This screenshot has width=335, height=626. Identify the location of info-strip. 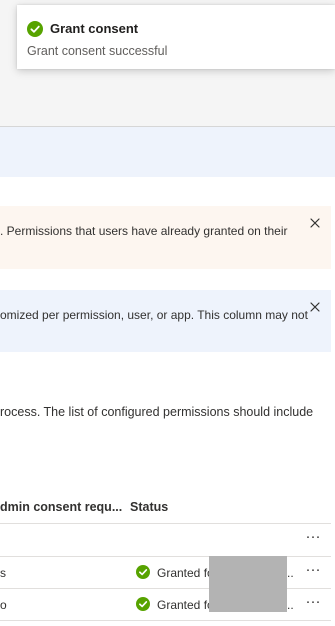
(167, 152).